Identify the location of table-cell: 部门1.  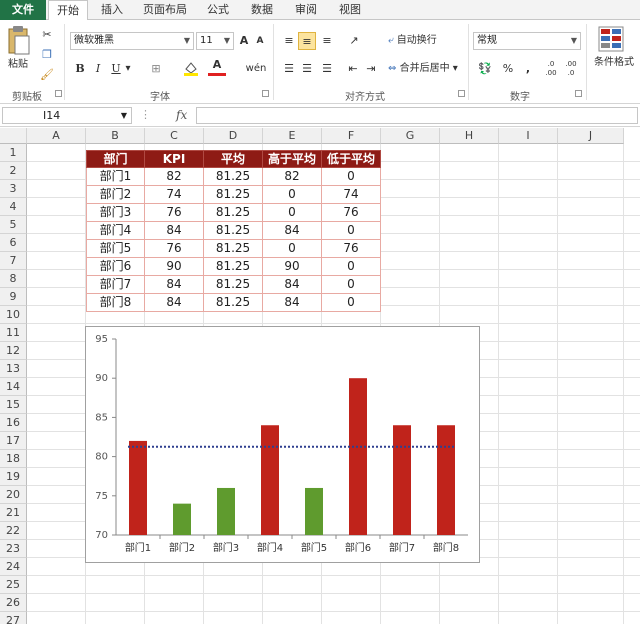
(115, 177).